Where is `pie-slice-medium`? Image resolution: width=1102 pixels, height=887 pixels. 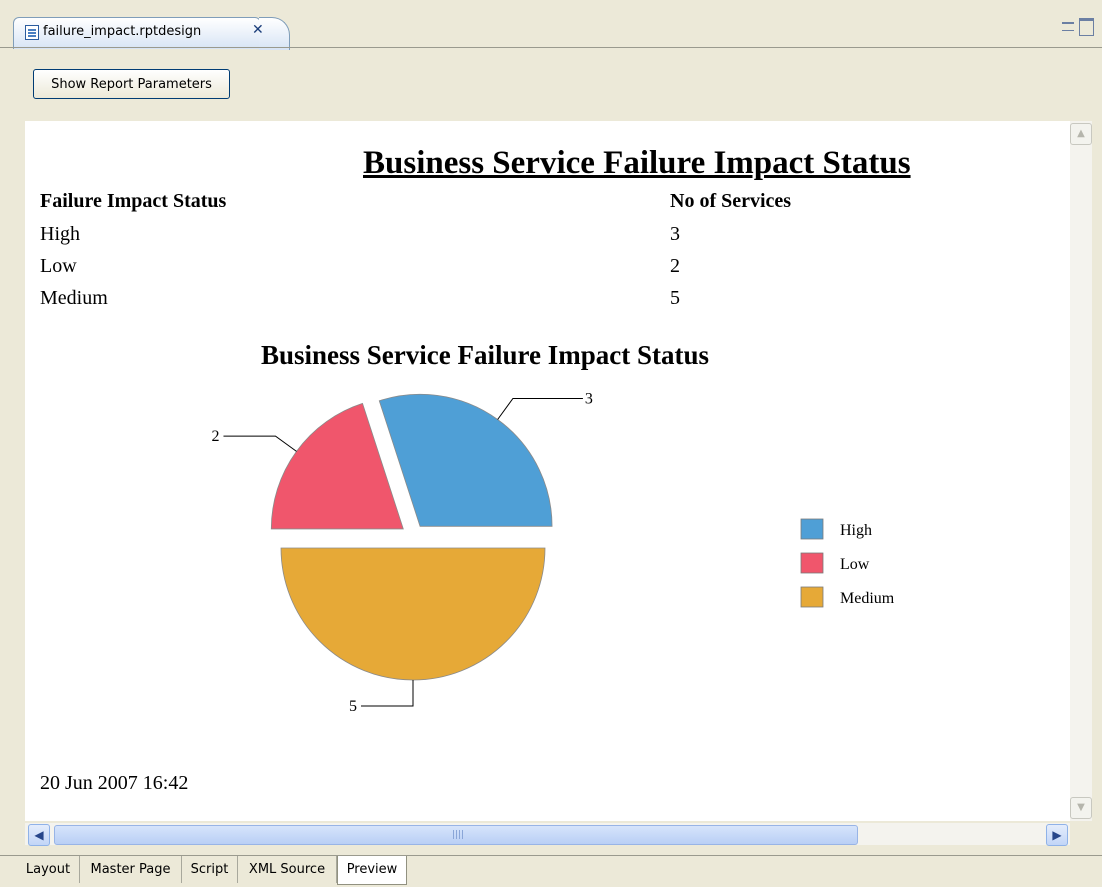
pie-slice-medium is located at coordinates (413, 614).